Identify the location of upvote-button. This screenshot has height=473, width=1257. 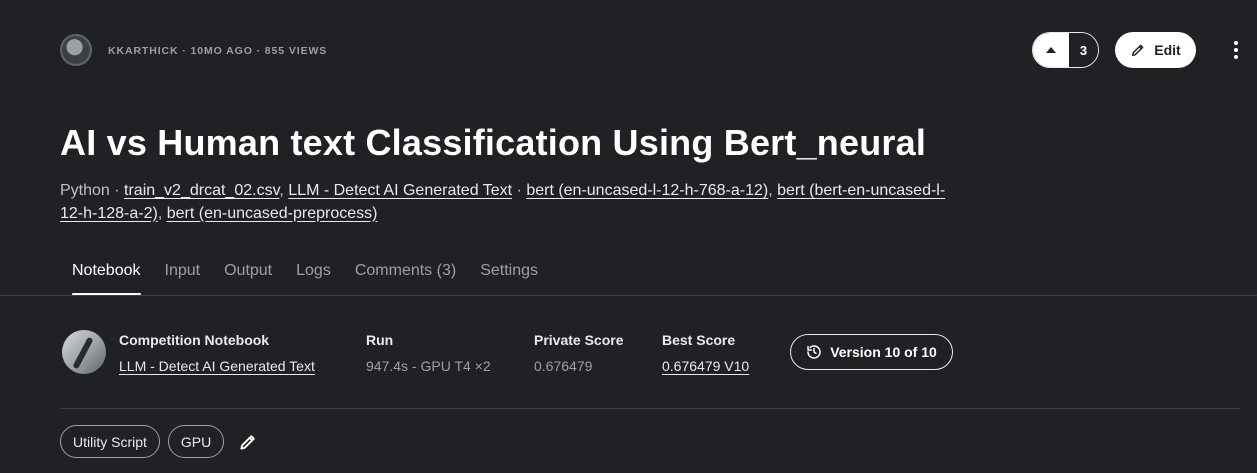
(1051, 50).